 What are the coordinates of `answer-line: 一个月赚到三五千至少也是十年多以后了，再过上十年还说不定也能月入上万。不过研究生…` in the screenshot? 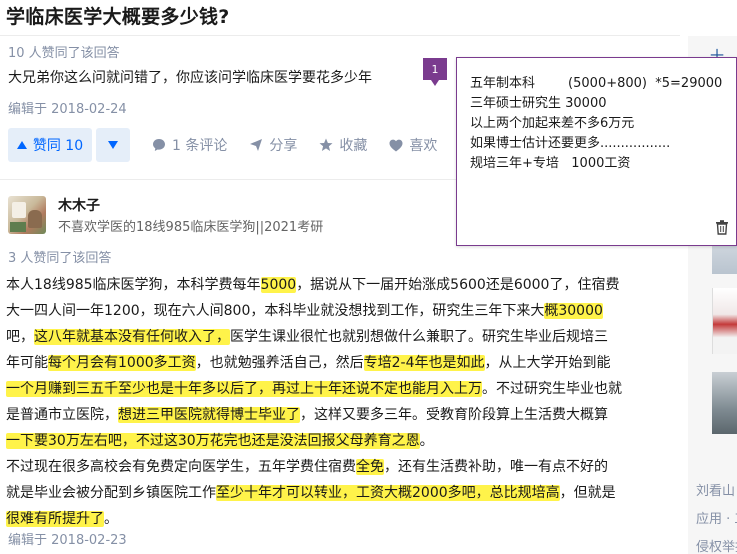 It's located at (336, 389).